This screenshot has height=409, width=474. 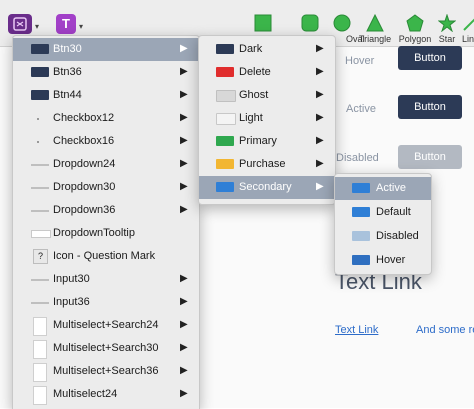 I want to click on menu-item-label: Purchase, so click(x=262, y=164).